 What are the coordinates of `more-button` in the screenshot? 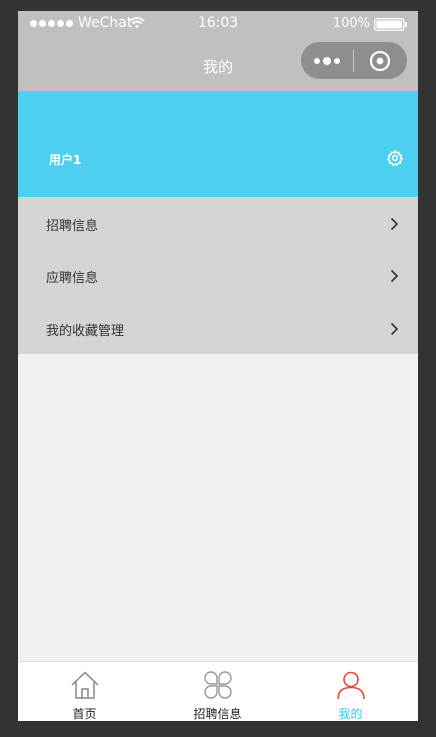 It's located at (327, 60).